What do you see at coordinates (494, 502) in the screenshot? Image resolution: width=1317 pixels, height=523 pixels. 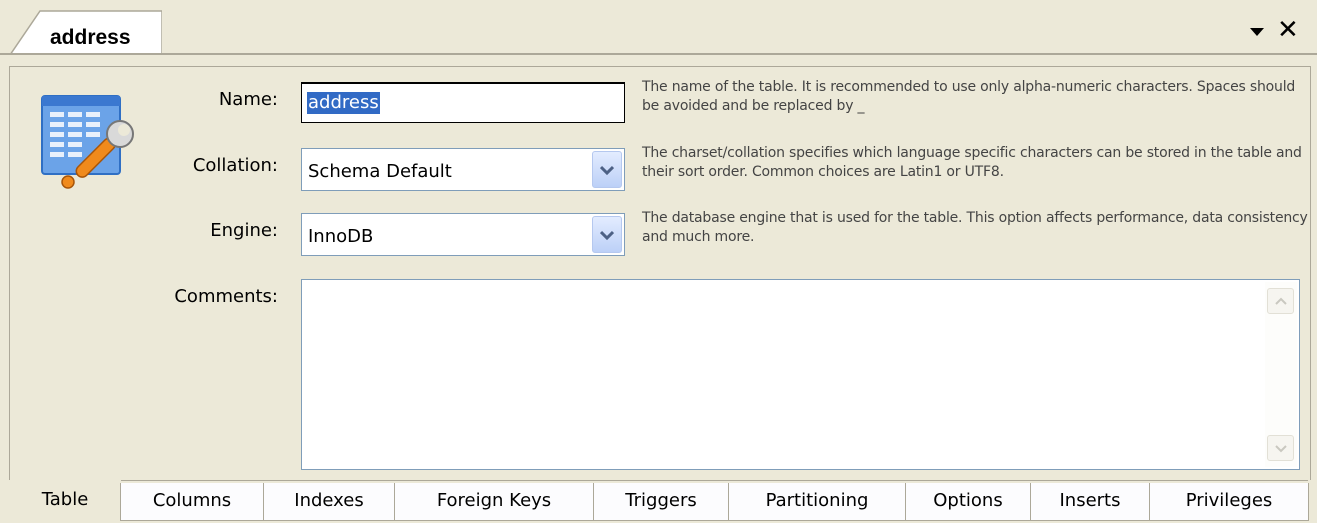 I see `tab-foreign-keys: Foreign Keys` at bounding box center [494, 502].